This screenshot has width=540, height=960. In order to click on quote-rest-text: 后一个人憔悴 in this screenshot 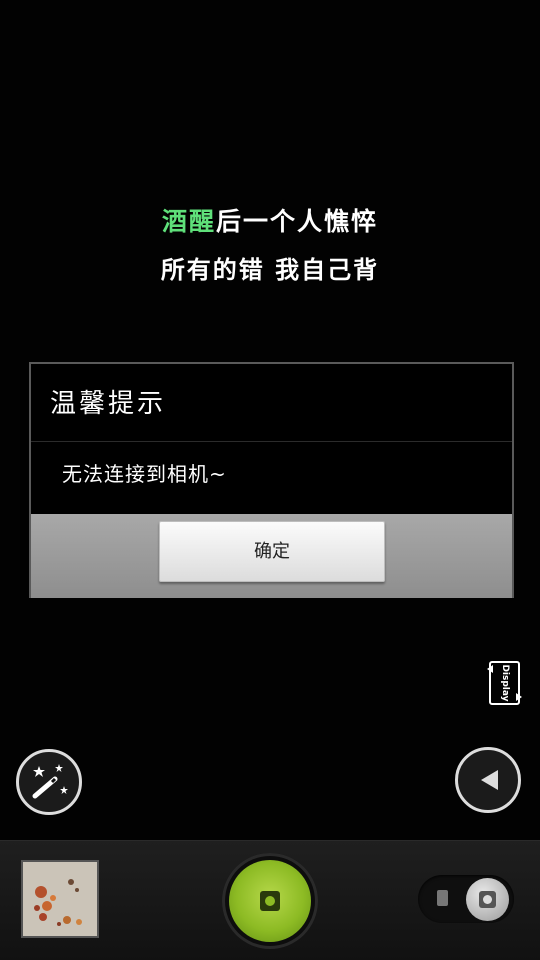, I will do `click(297, 221)`.